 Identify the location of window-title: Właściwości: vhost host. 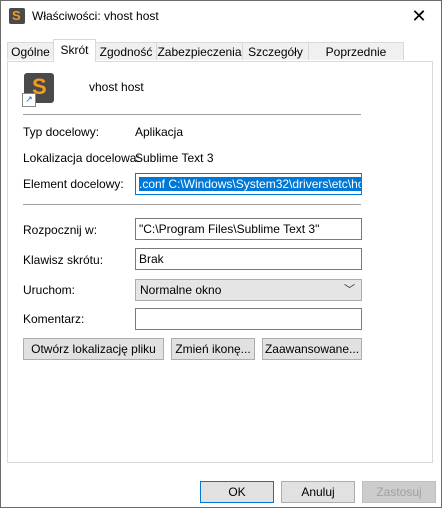
(95, 16).